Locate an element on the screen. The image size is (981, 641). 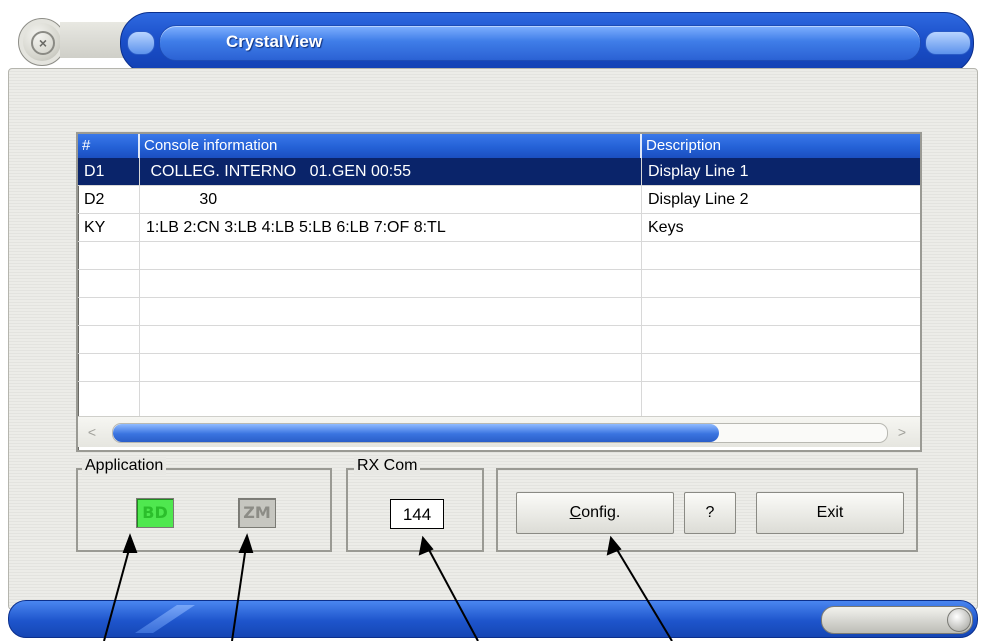
horizontal-scrollbar: < > is located at coordinates (499, 431).